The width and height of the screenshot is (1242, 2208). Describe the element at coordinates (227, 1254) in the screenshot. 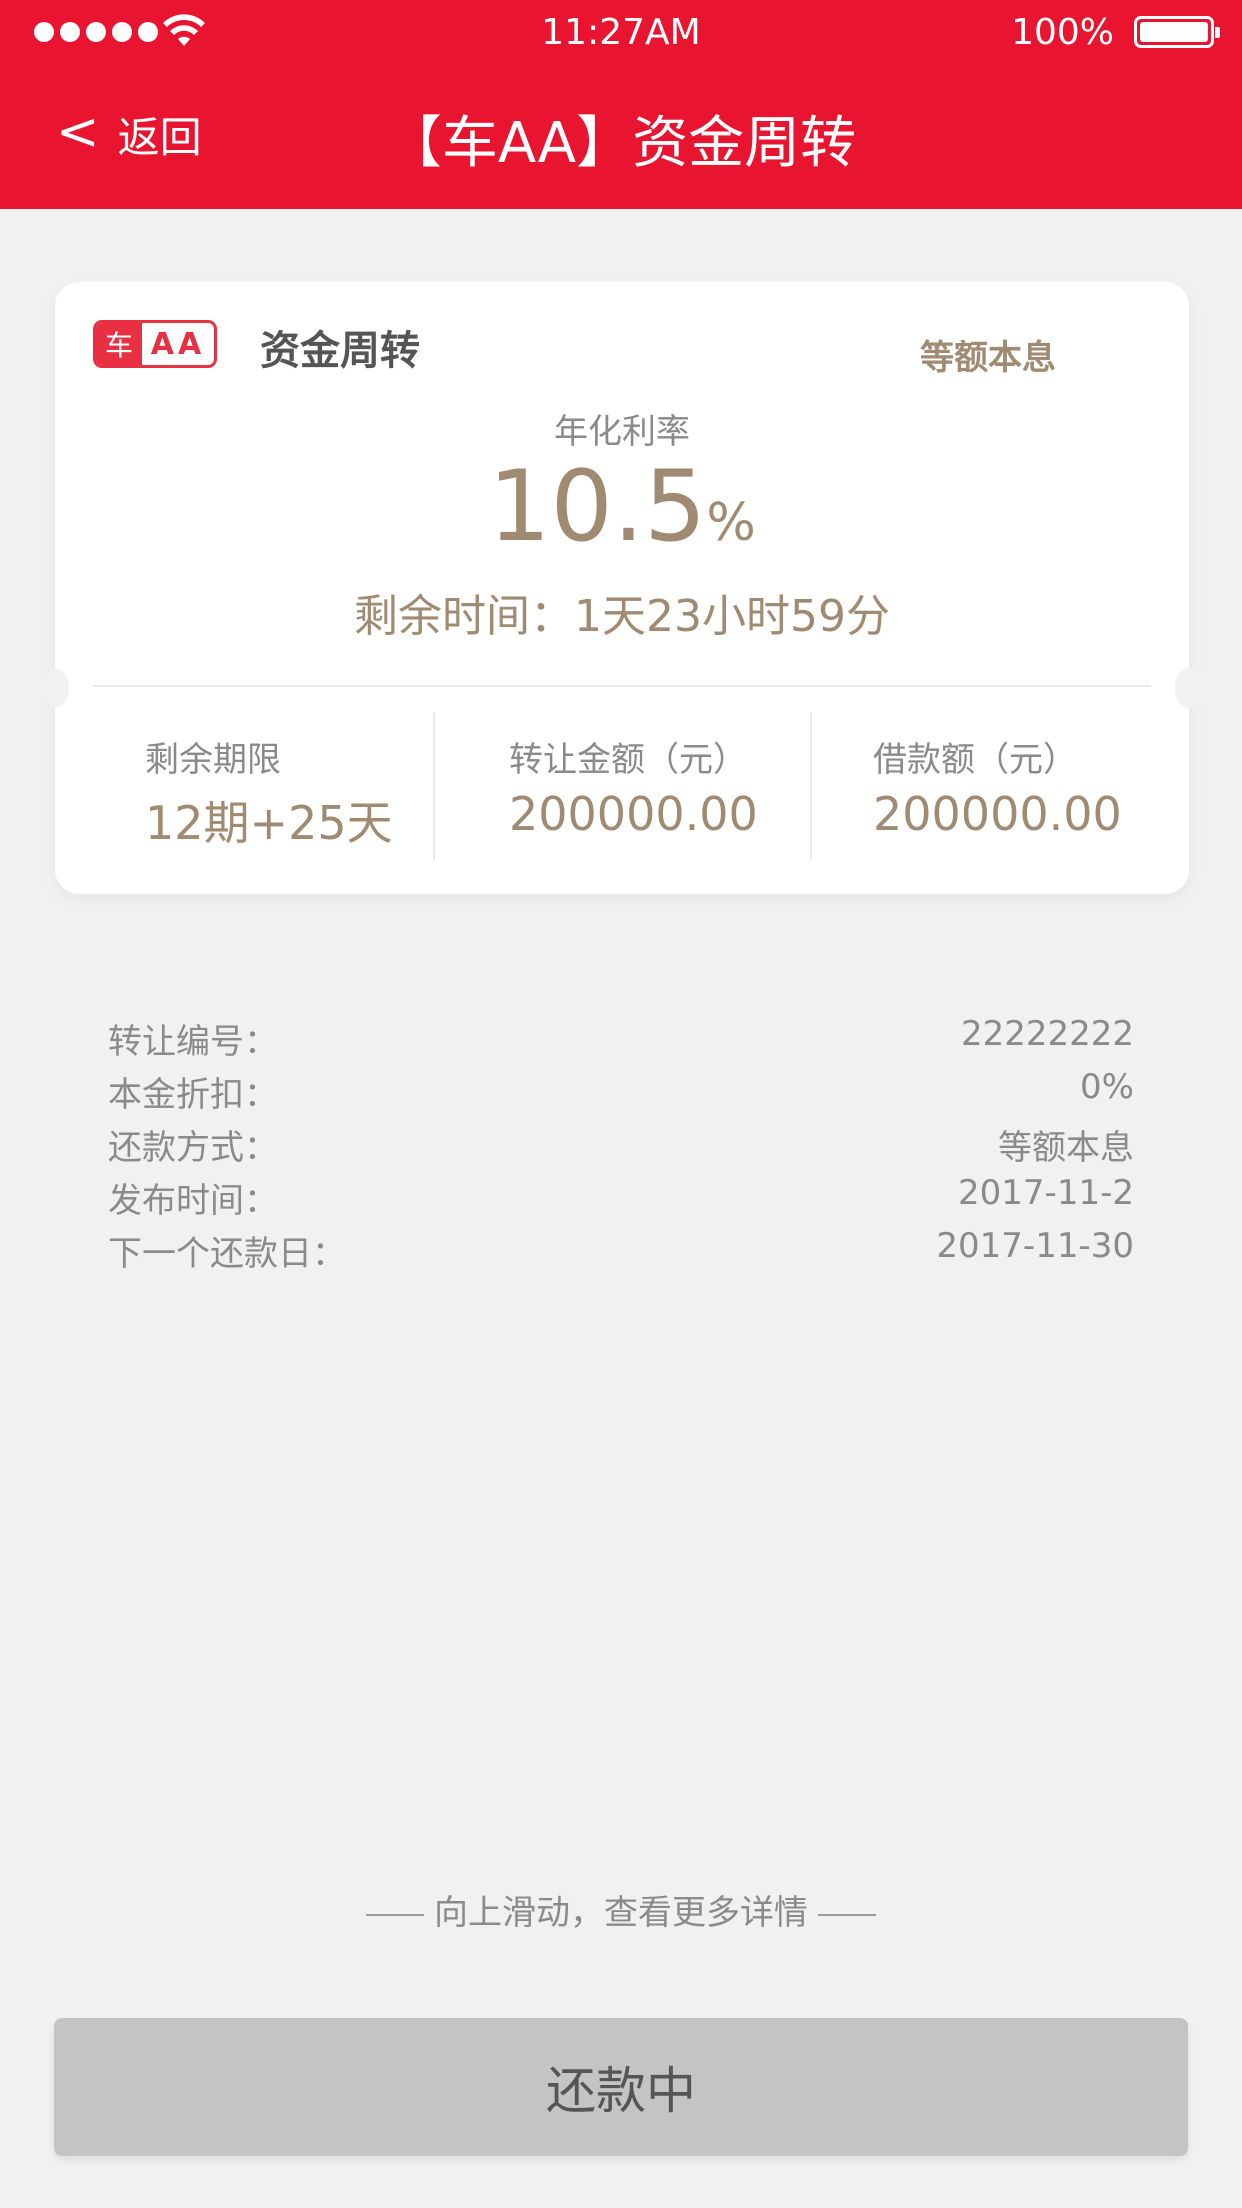

I see `detail-label: 下一个还款日：` at that location.